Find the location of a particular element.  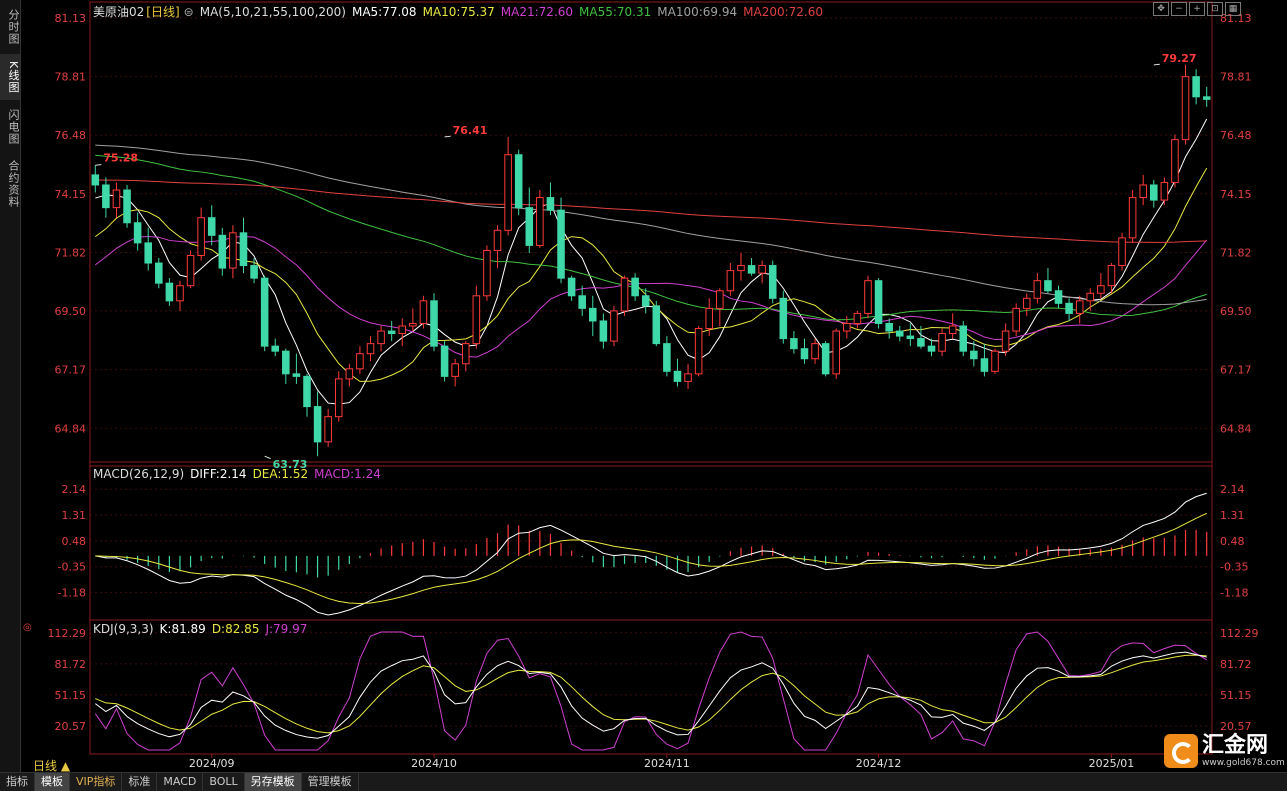

ma200-line is located at coordinates (651, 211).